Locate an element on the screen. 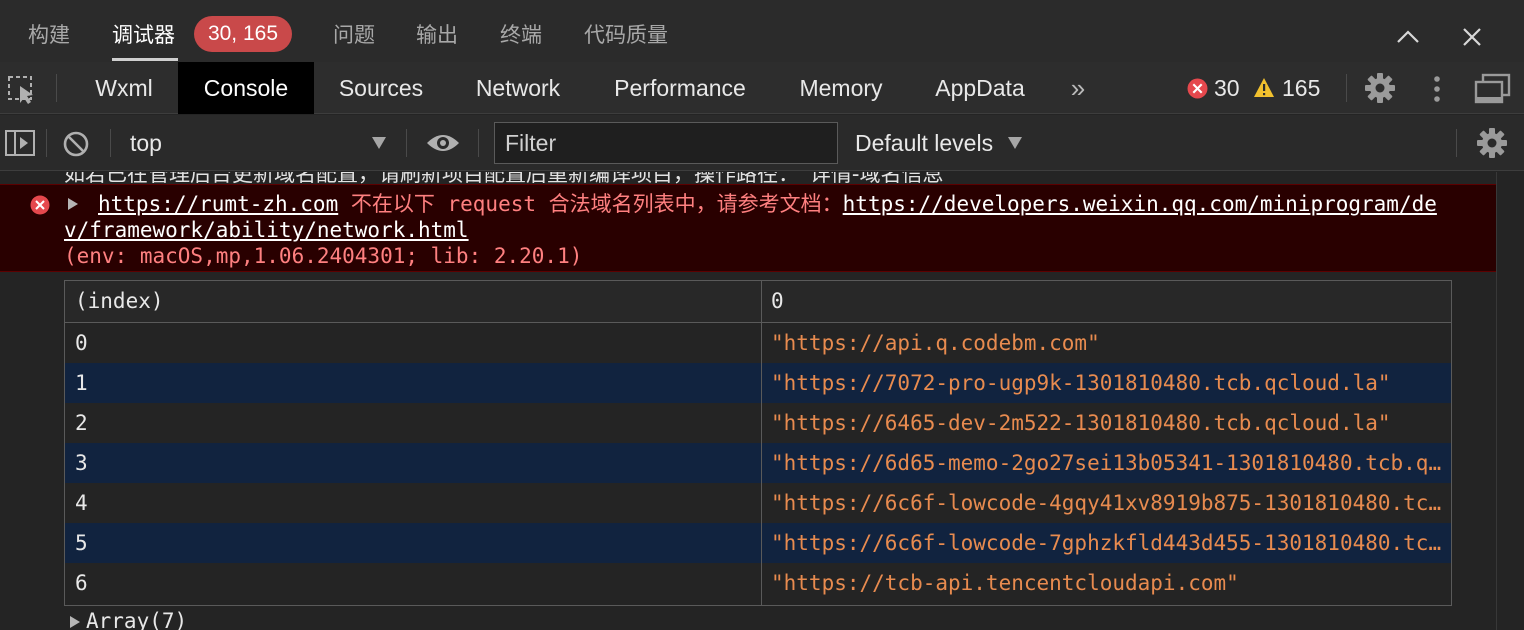 The width and height of the screenshot is (1524, 630). dock-side-icon is located at coordinates (1493, 89).